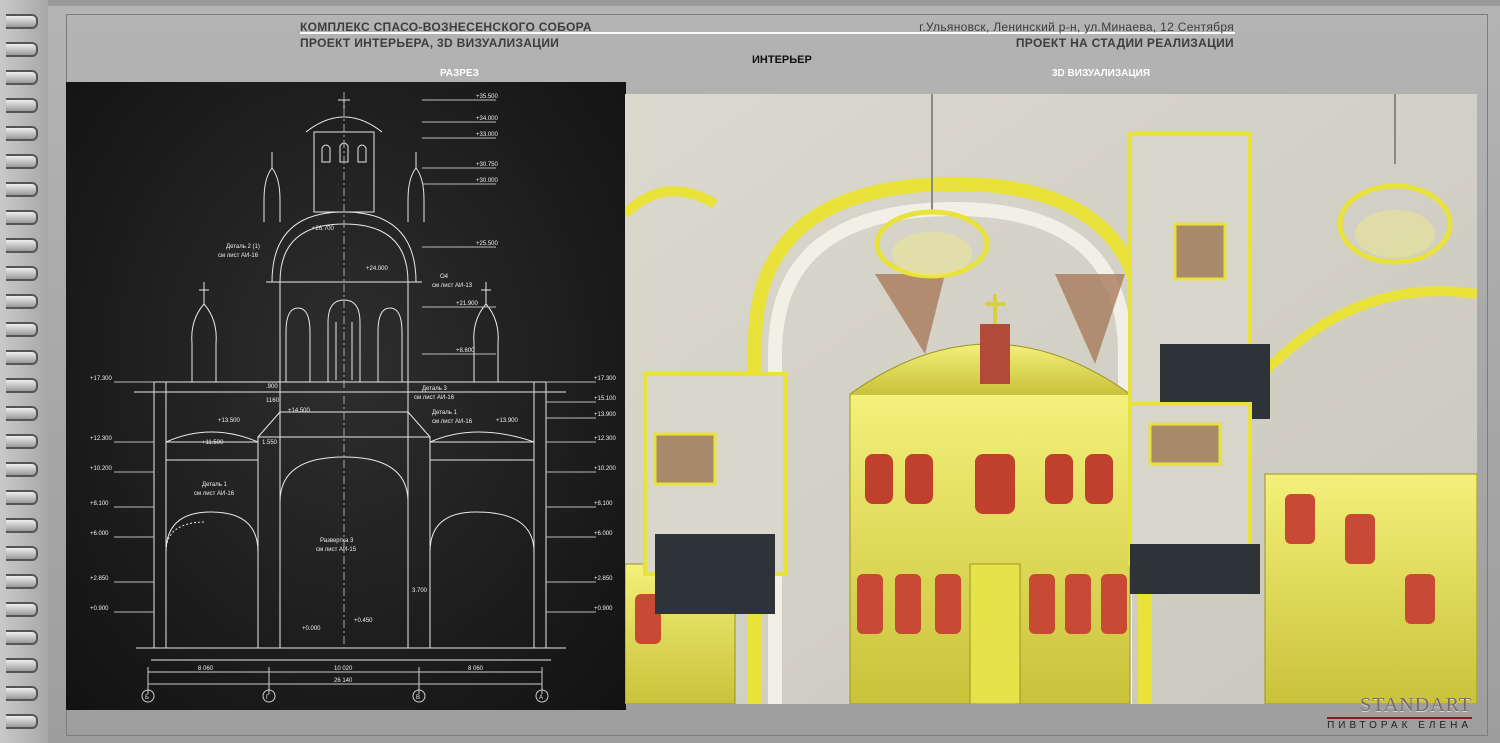 This screenshot has width=1500, height=743. Describe the element at coordinates (99, 609) in the screenshot. I see `elevation-left: +0.900` at that location.